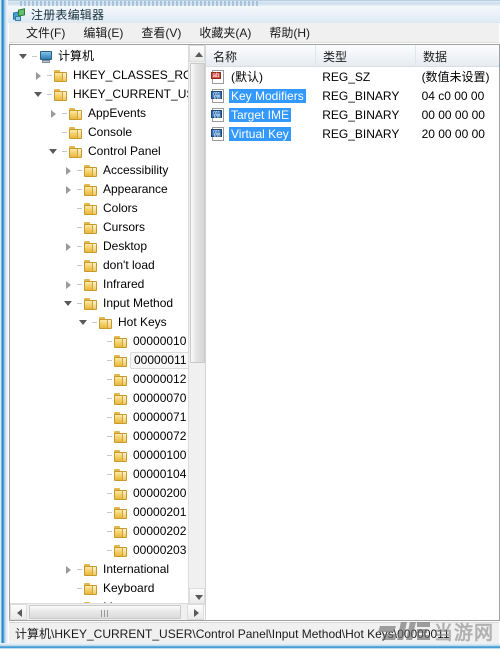 The height and width of the screenshot is (665, 500). Describe the element at coordinates (366, 56) in the screenshot. I see `column-header-type: 类型` at that location.